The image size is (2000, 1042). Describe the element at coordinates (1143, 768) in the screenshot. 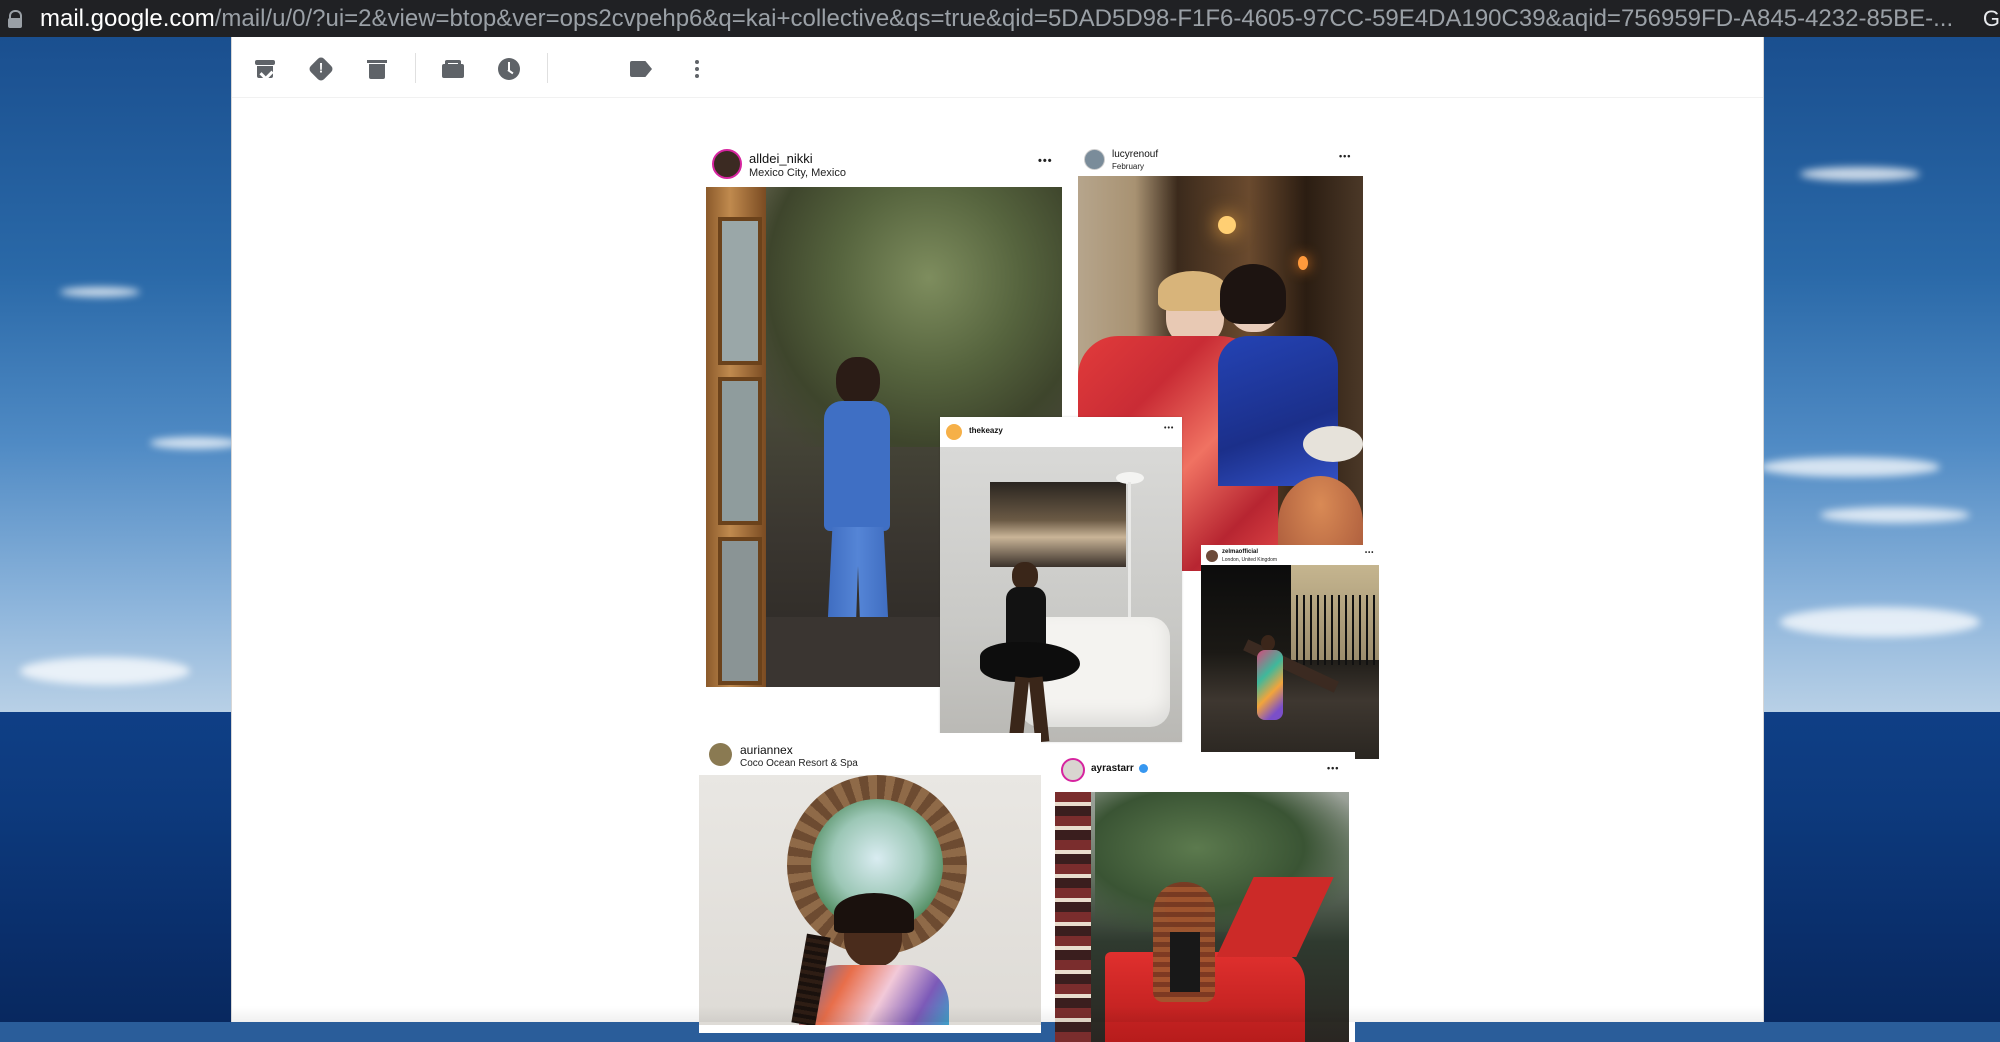

I see `verified-badge-icon` at that location.